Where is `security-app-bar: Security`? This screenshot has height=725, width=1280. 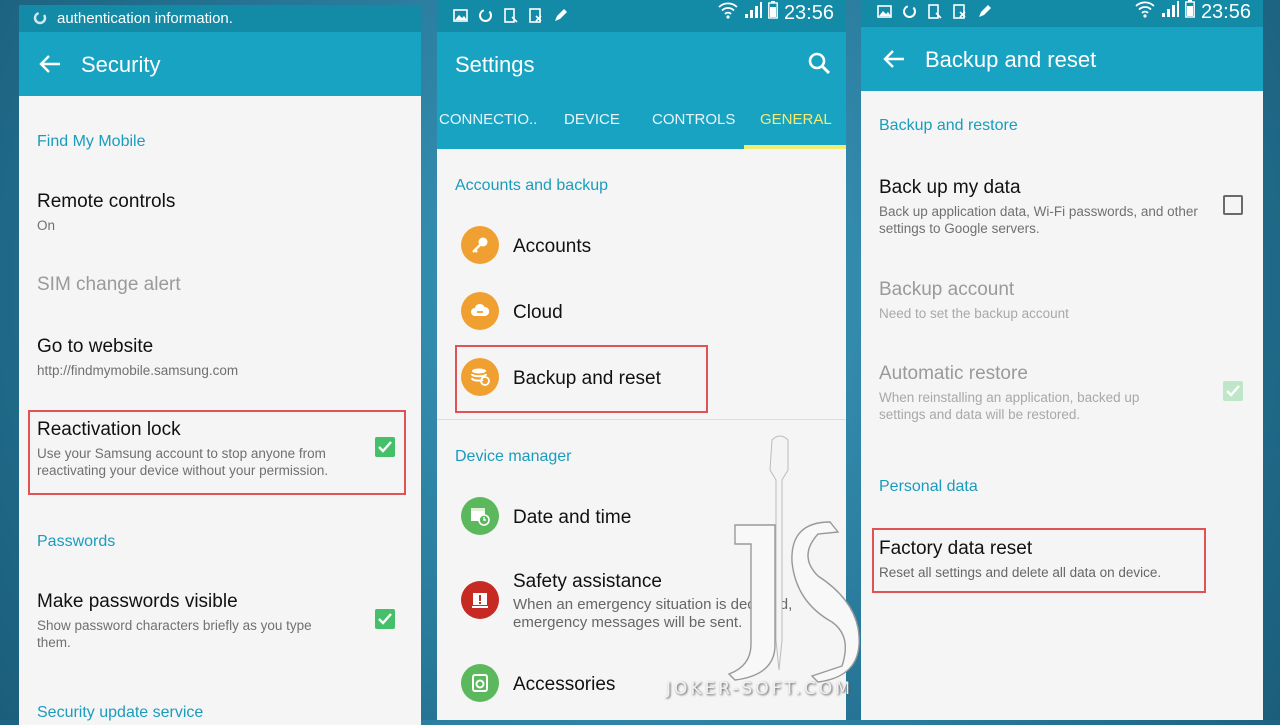
security-app-bar: Security is located at coordinates (220, 64).